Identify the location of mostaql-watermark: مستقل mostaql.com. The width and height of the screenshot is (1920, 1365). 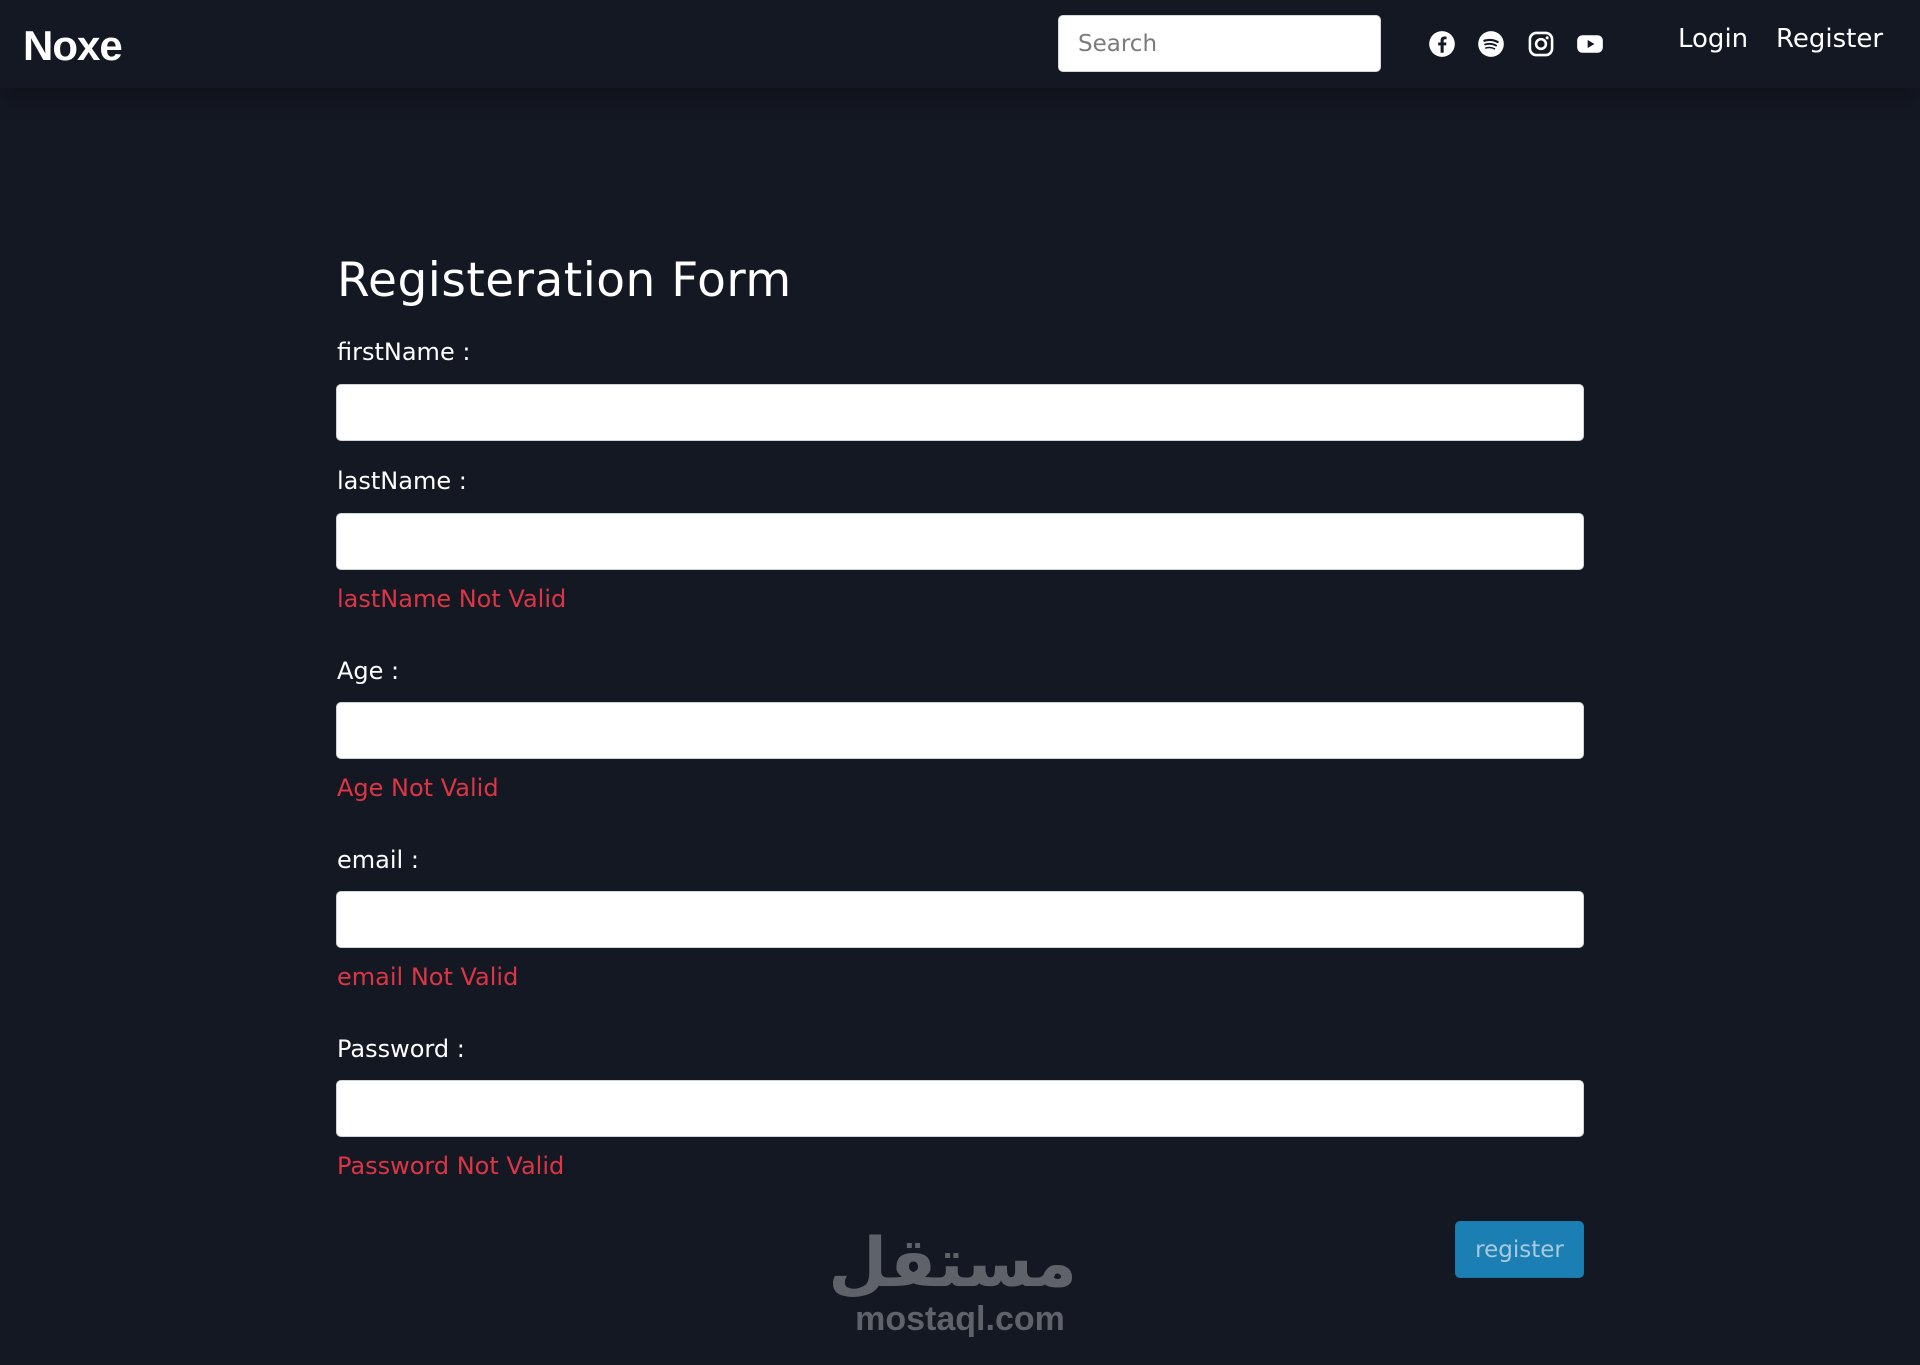
(952, 1282).